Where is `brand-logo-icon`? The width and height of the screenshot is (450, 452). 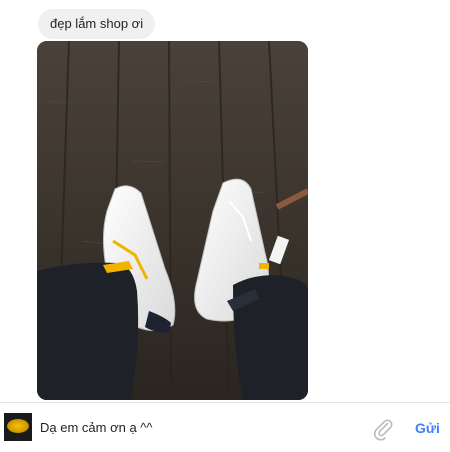 brand-logo-icon is located at coordinates (18, 426).